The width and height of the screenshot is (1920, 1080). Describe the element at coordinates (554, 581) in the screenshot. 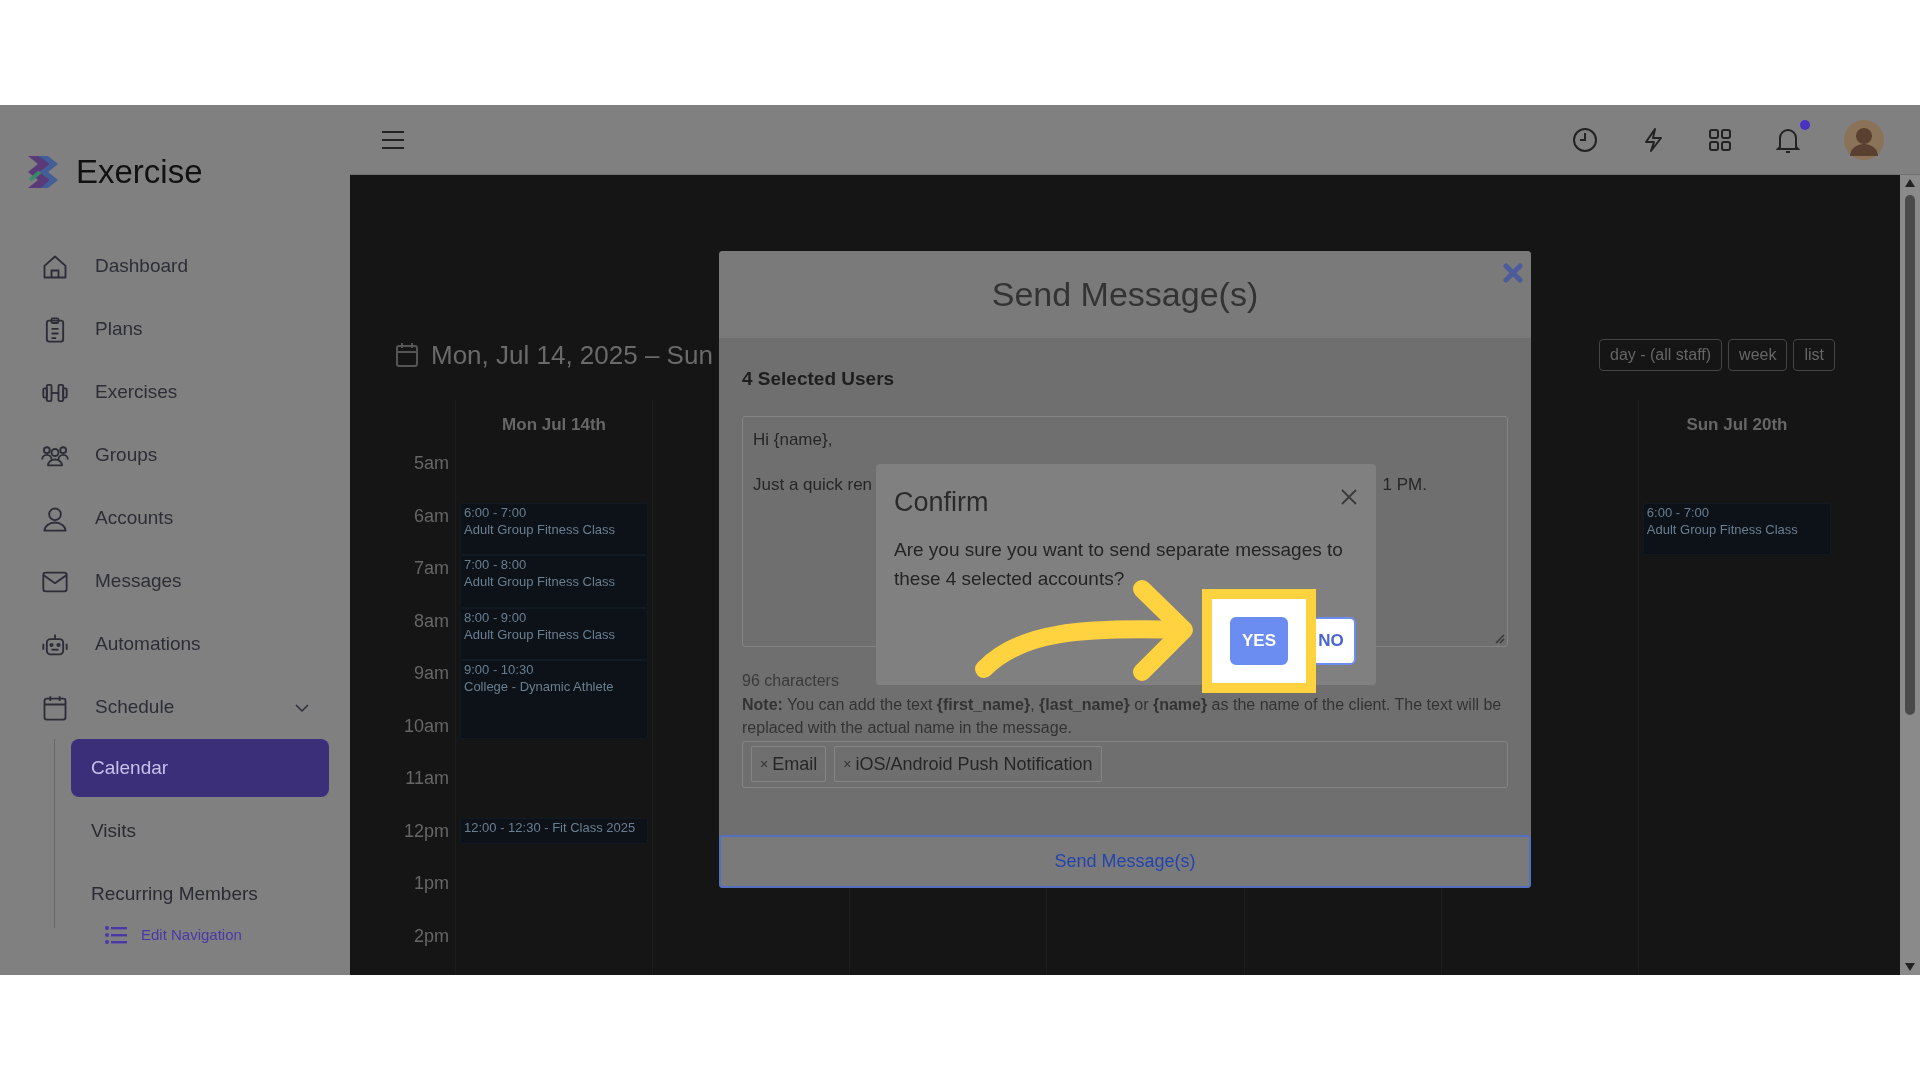

I see `event-block: 7:00 - 8:00 Adult Group Fitness Class` at that location.